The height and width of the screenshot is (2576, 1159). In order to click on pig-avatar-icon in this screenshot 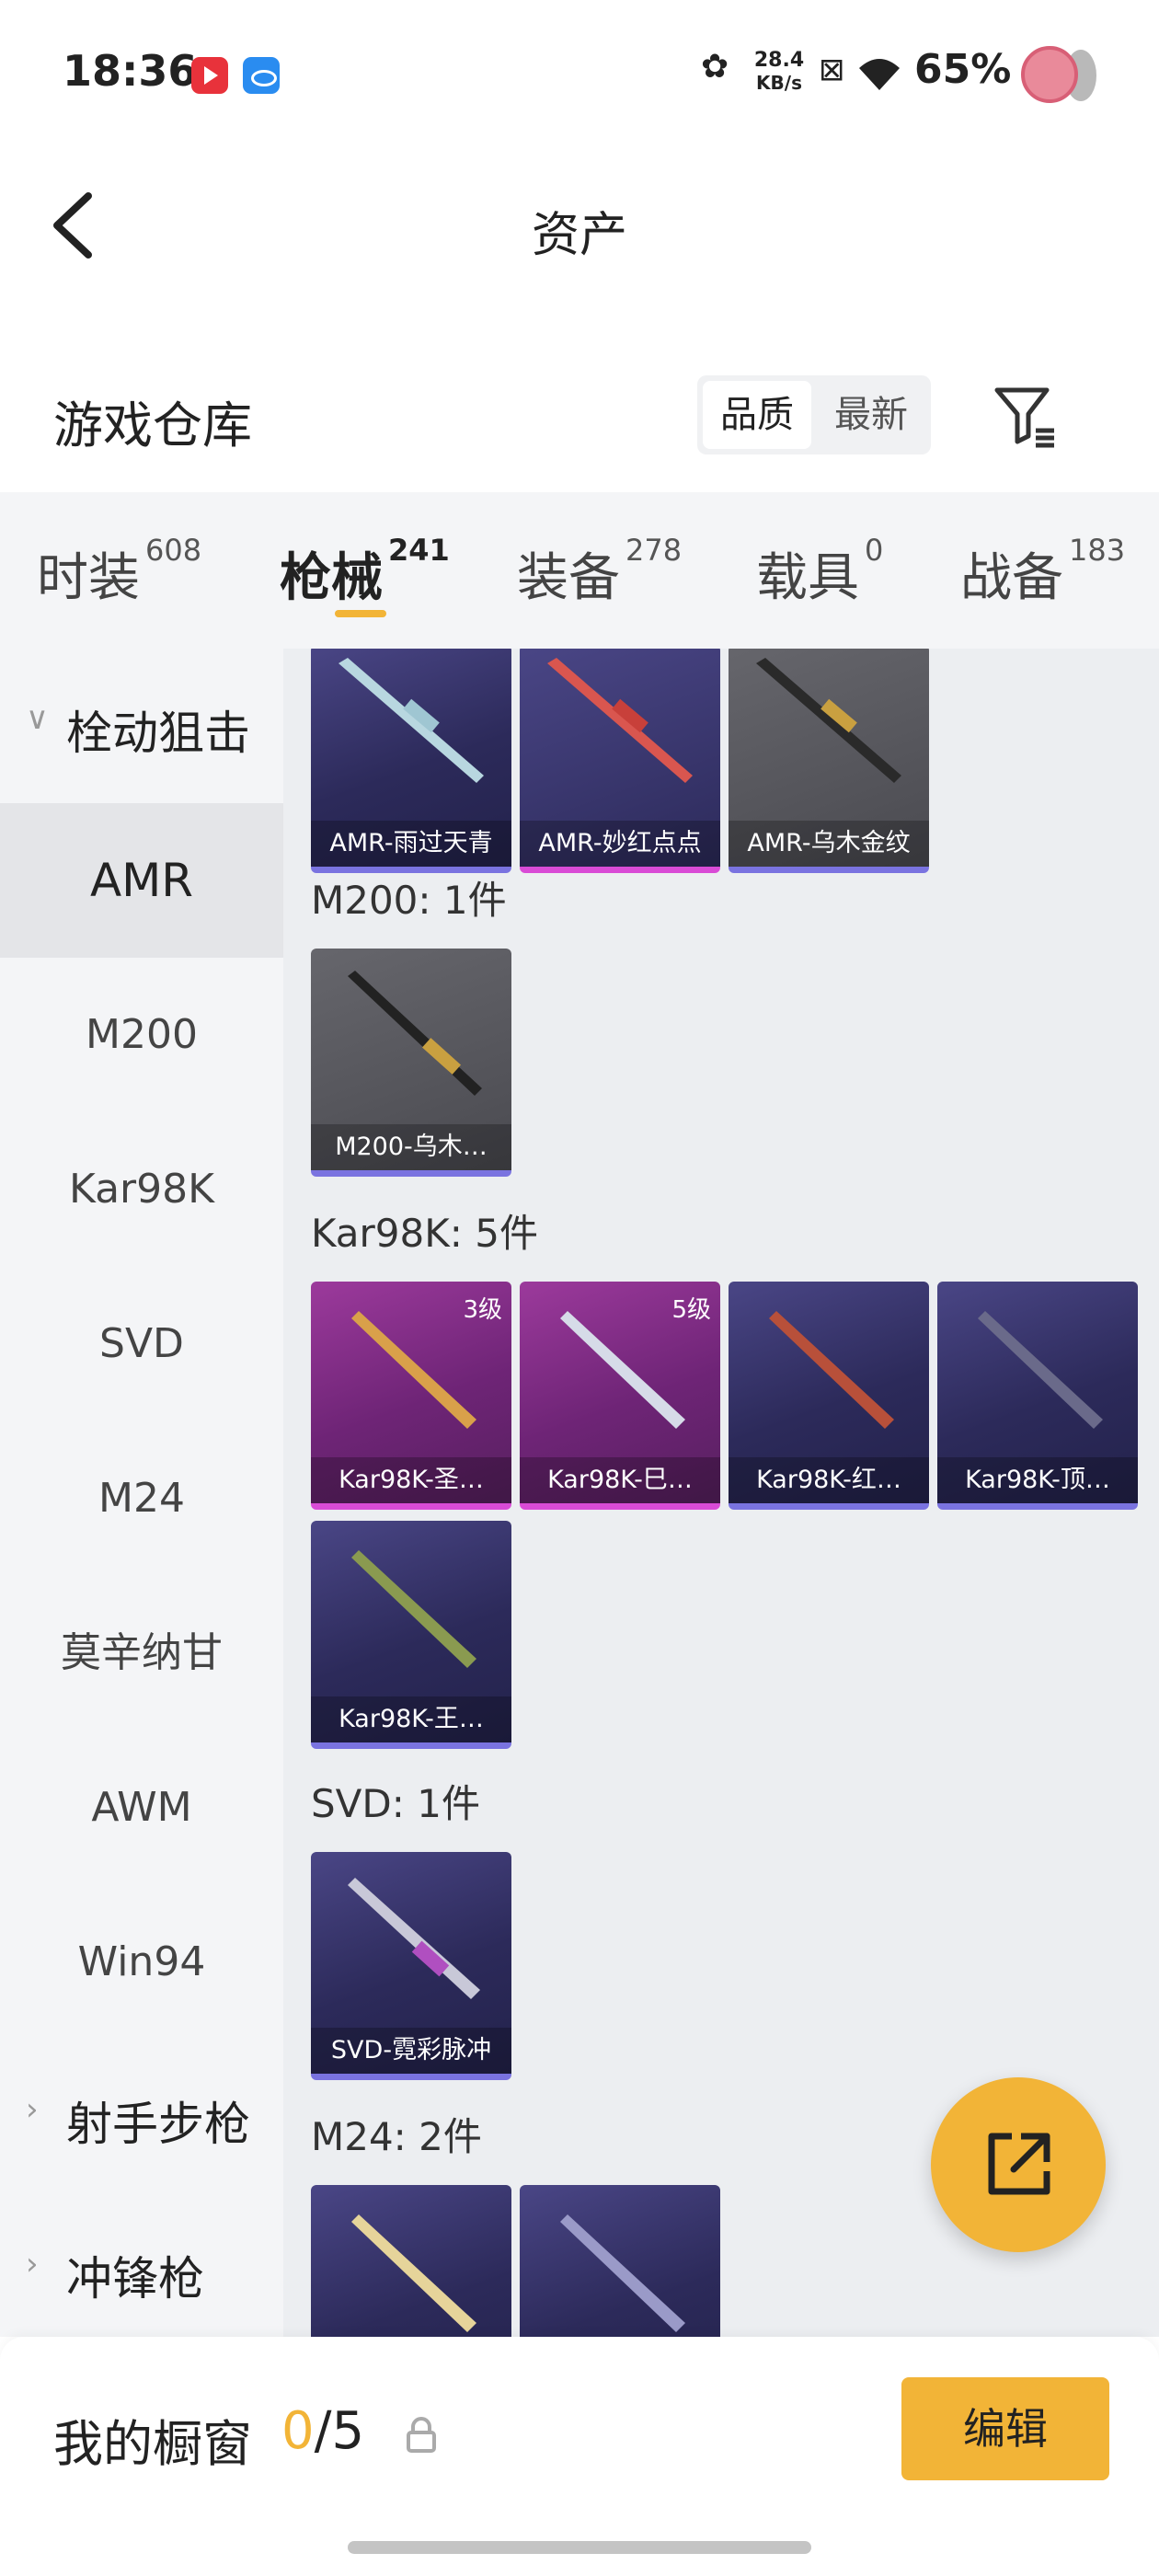, I will do `click(1058, 75)`.